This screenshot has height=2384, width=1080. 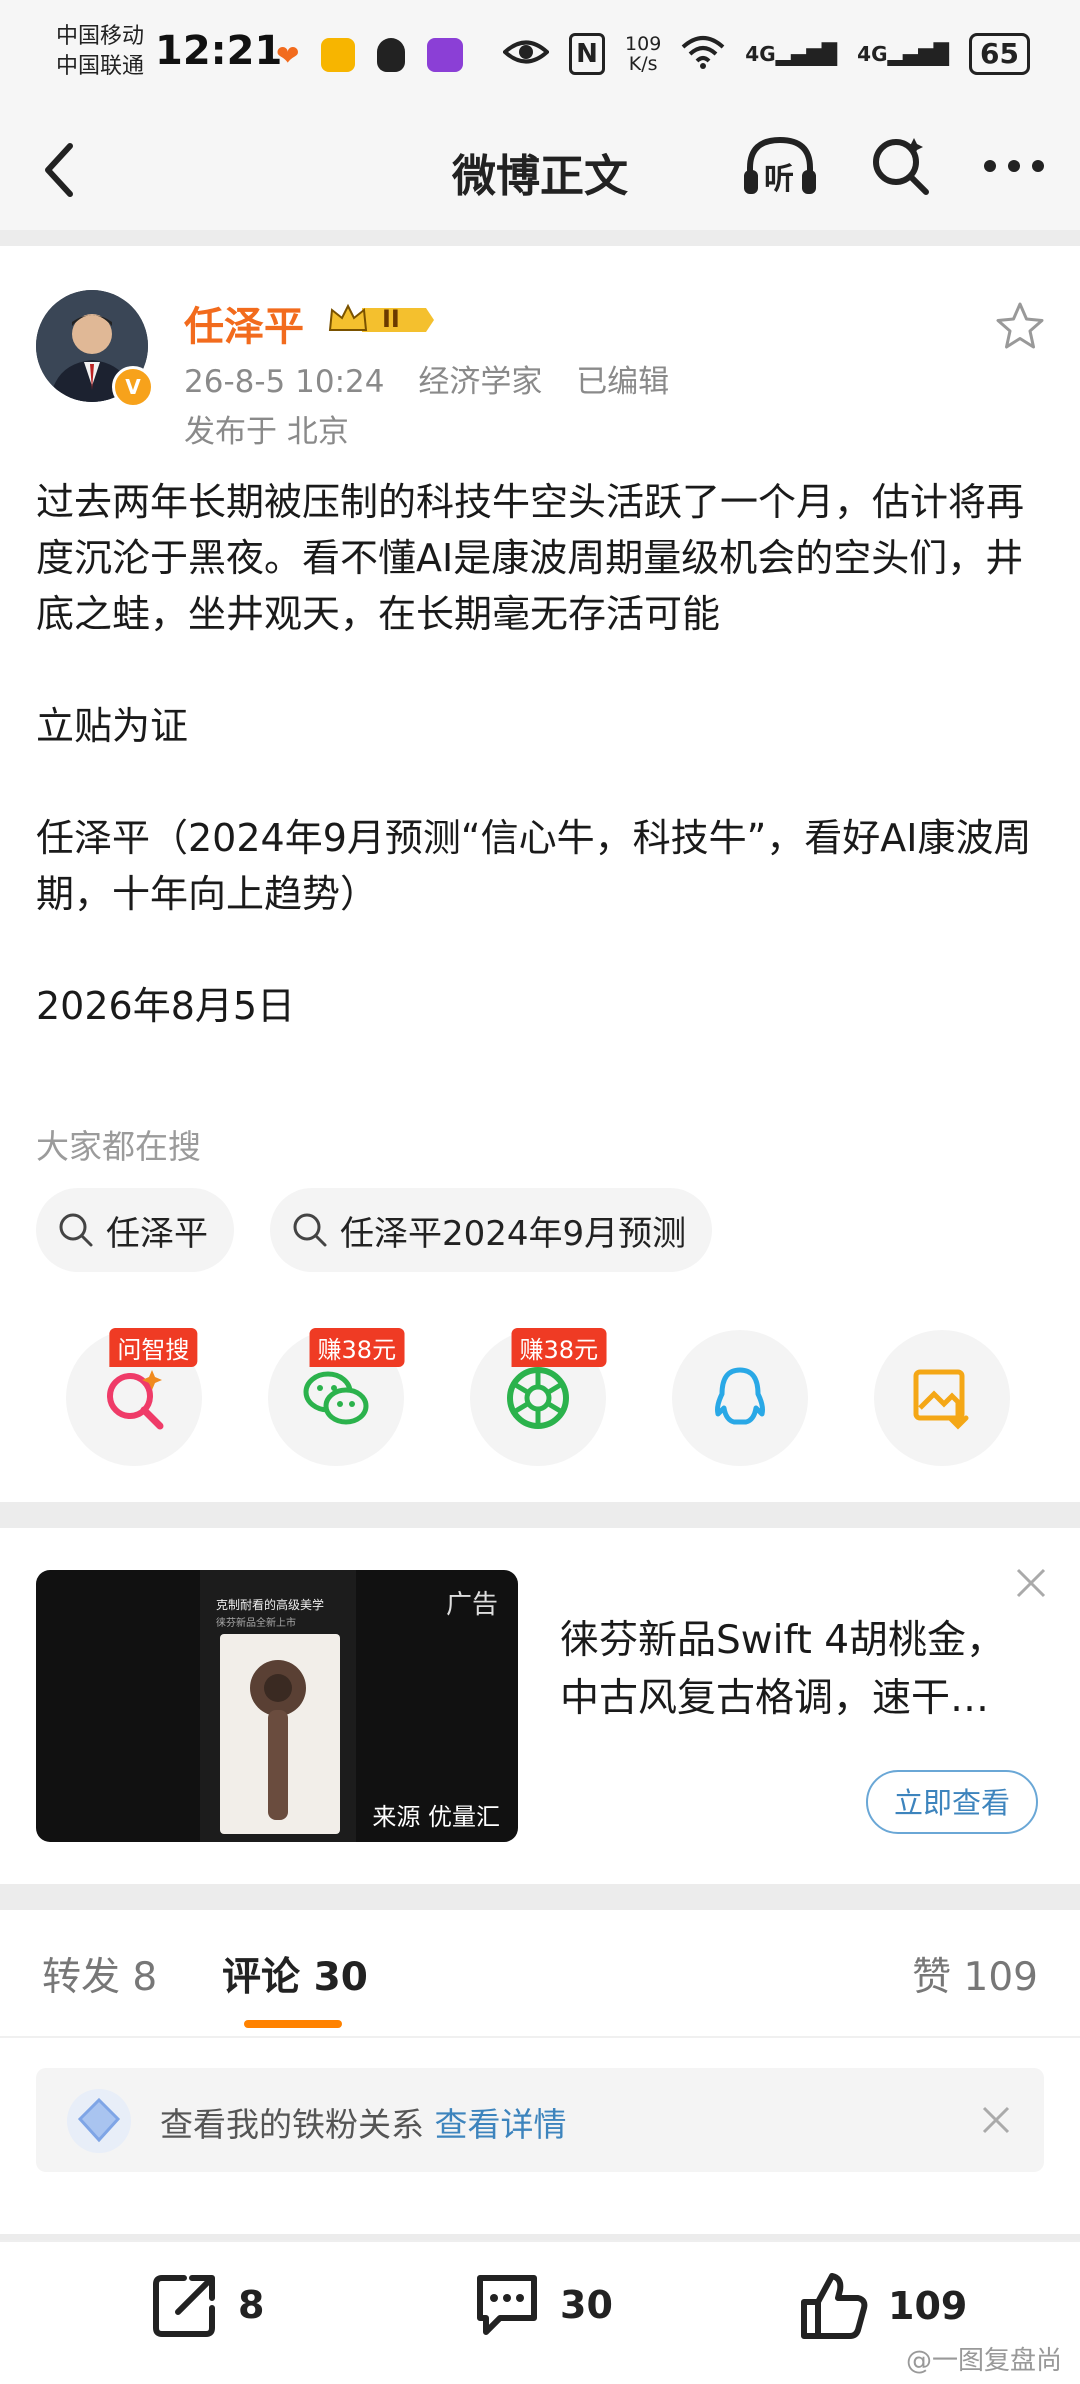 What do you see at coordinates (184, 2306) in the screenshot?
I see `repost-icon` at bounding box center [184, 2306].